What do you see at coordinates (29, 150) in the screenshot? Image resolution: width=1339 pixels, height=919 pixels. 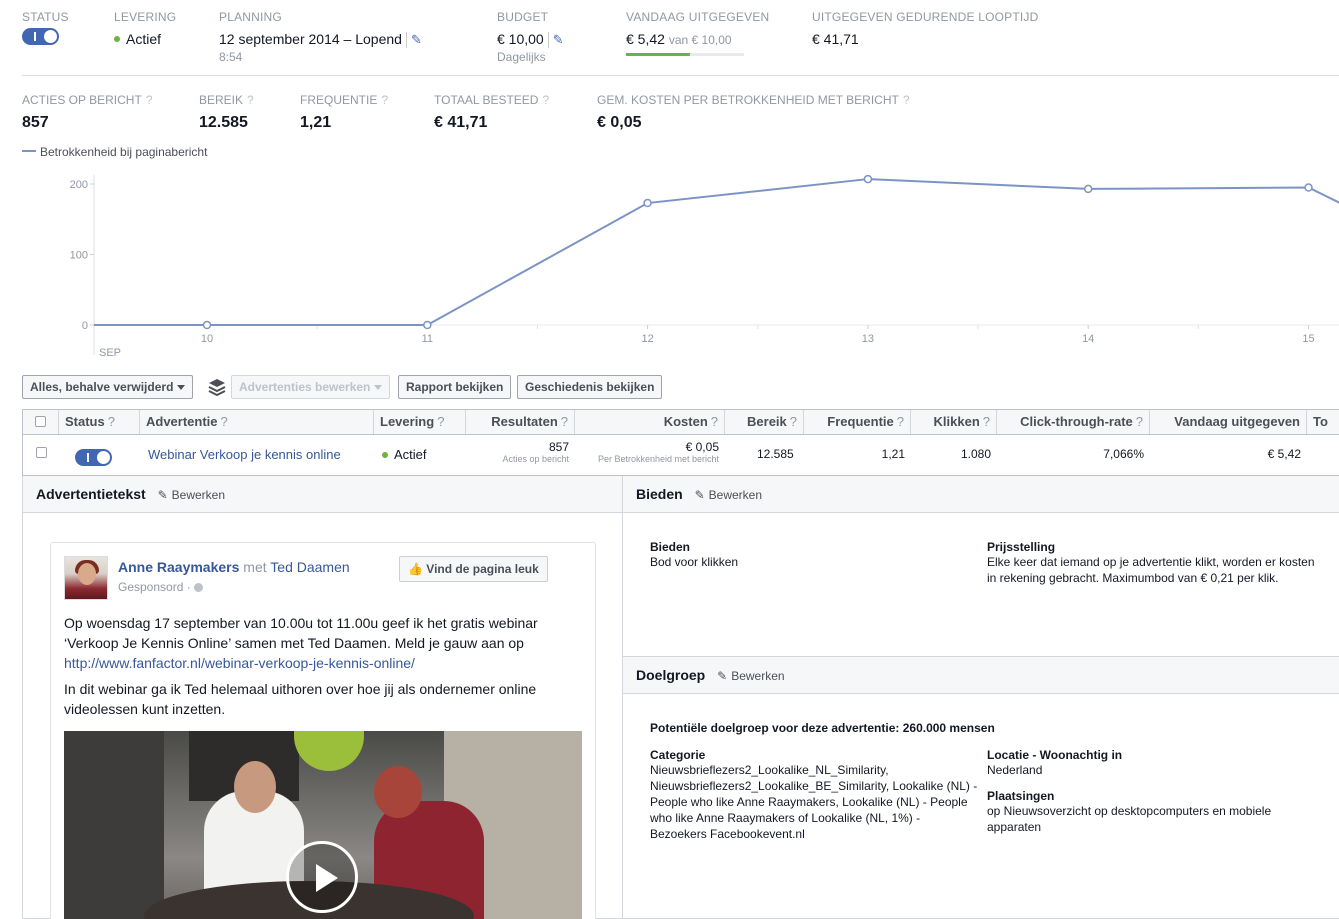 I see `legend-swatch` at bounding box center [29, 150].